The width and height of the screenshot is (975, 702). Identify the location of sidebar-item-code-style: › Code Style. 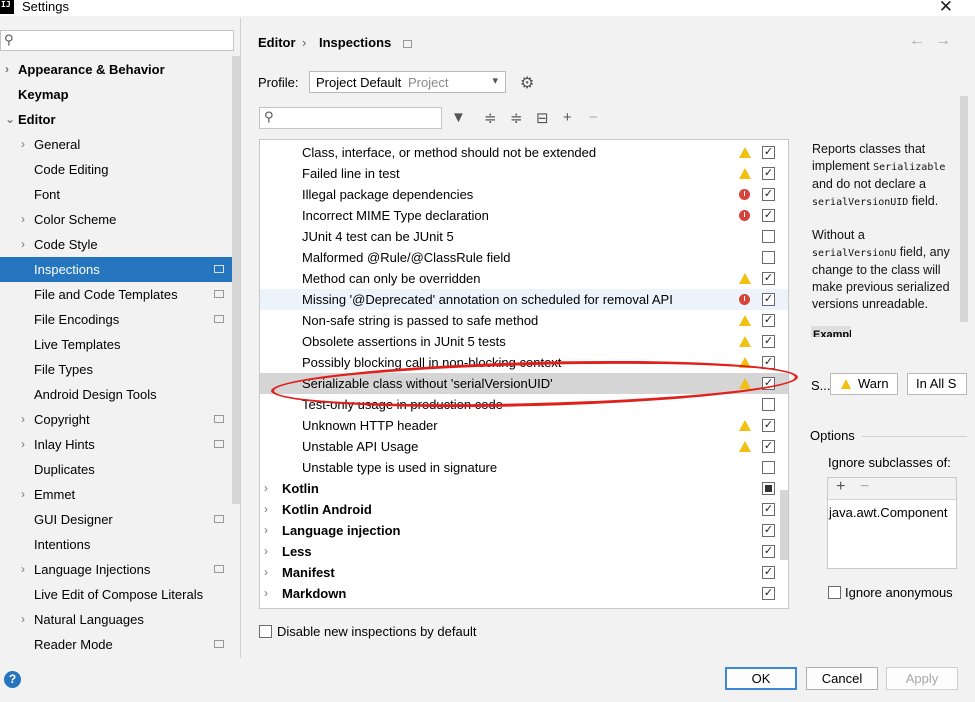
(116, 244).